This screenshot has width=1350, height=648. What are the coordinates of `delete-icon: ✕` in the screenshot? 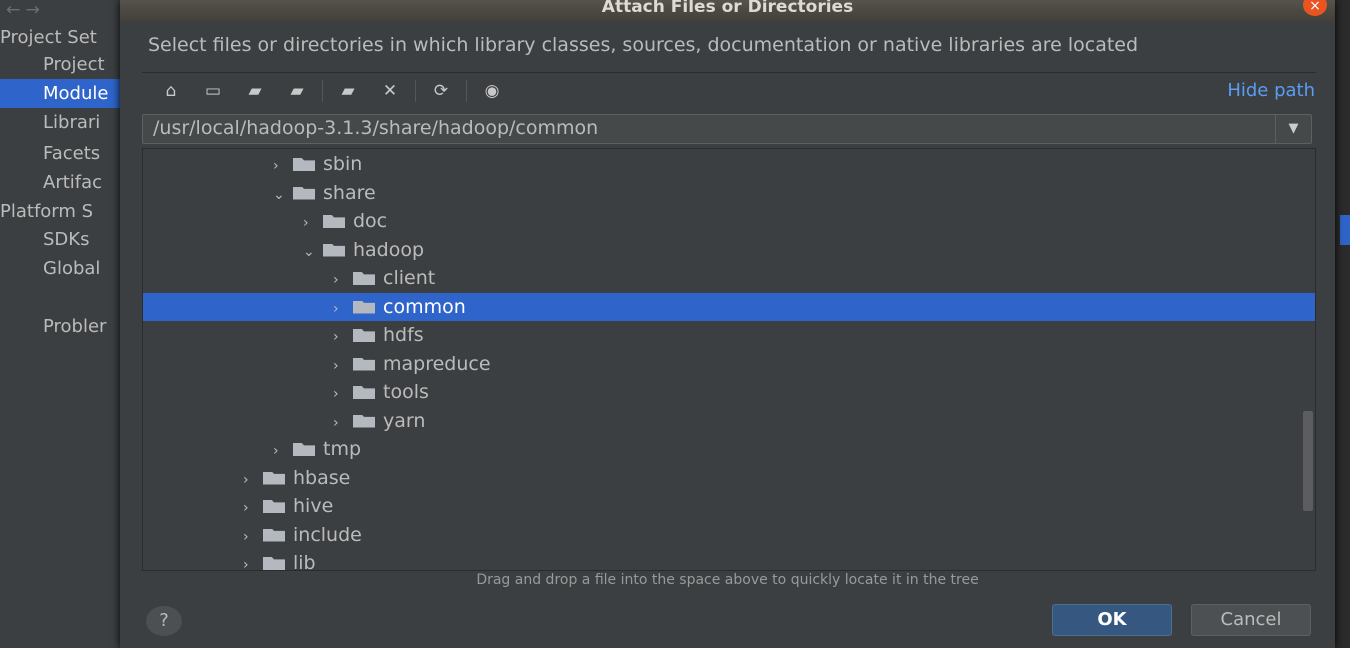 It's located at (390, 91).